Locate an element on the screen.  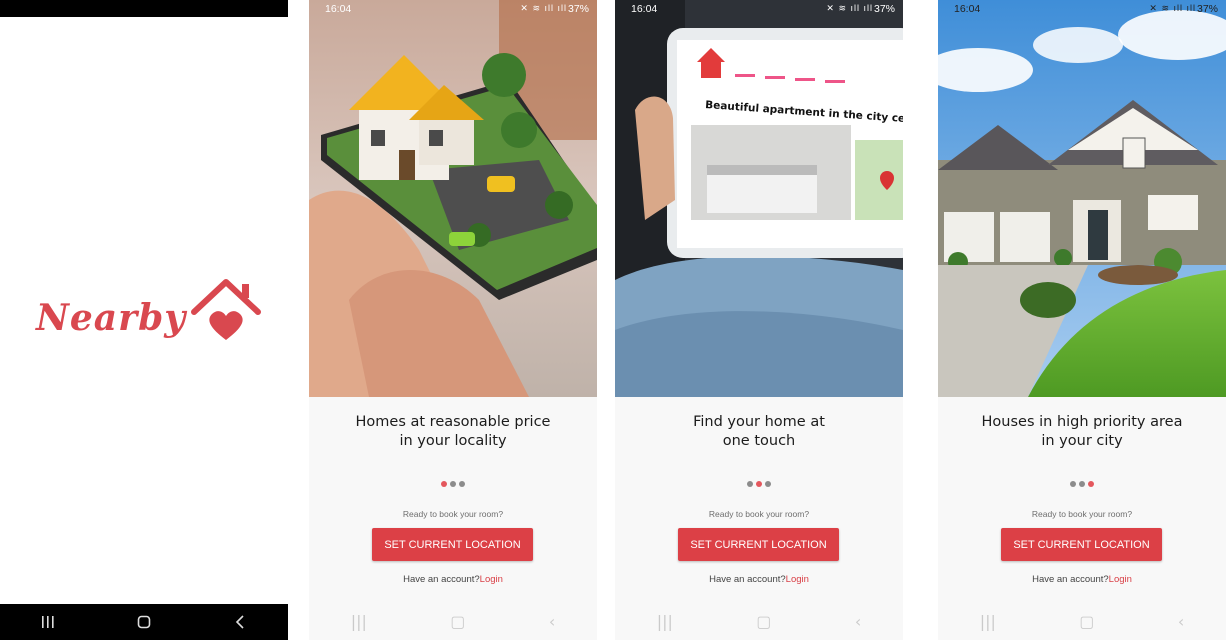
title-line-1: Homes at reasonable price is located at coordinates (453, 422).